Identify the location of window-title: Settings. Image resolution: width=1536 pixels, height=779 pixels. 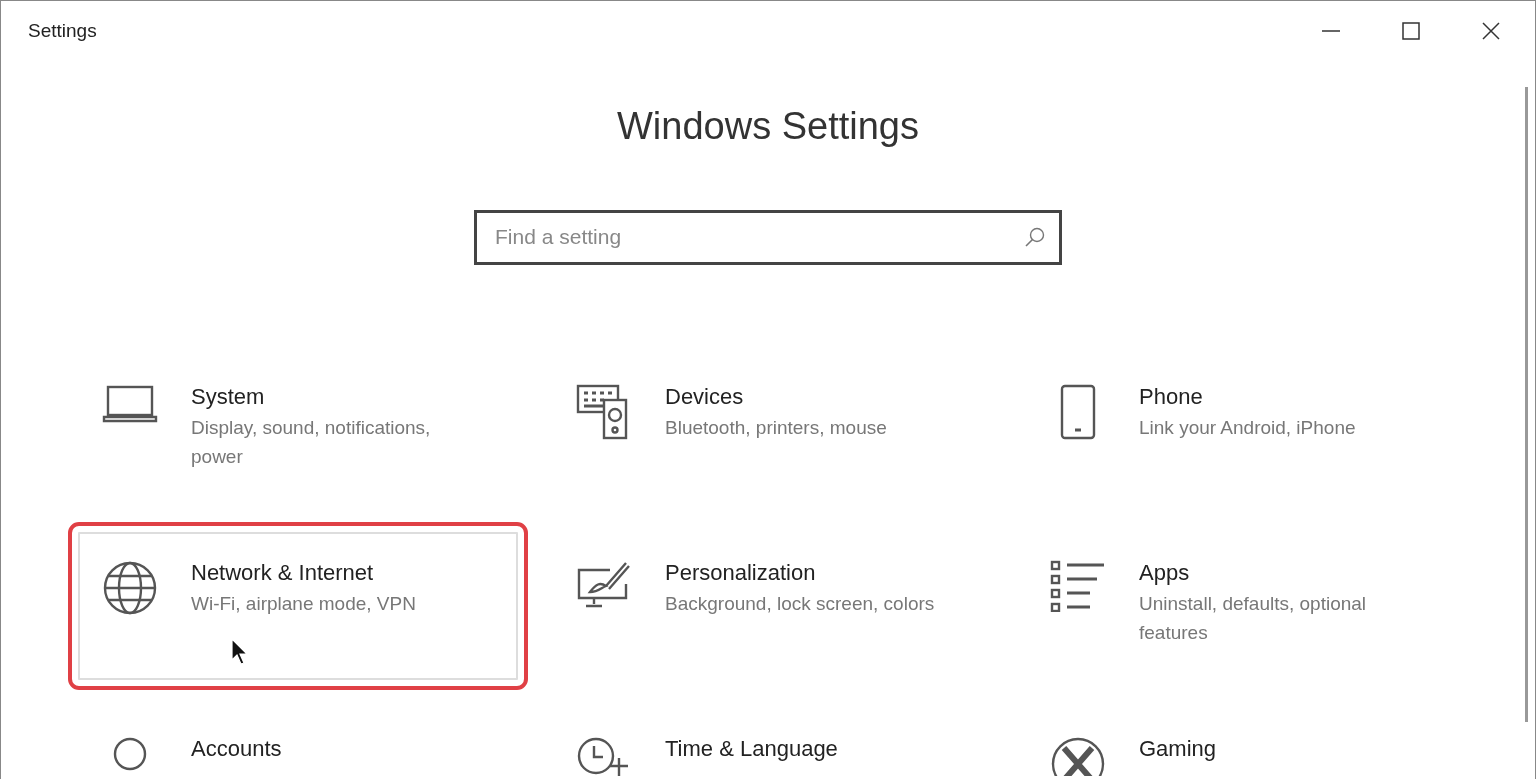
(62, 30).